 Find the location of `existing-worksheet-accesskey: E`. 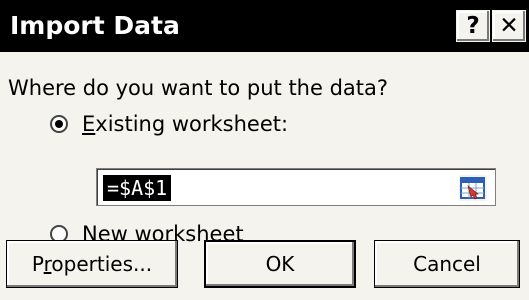

existing-worksheet-accesskey: E is located at coordinates (89, 124).